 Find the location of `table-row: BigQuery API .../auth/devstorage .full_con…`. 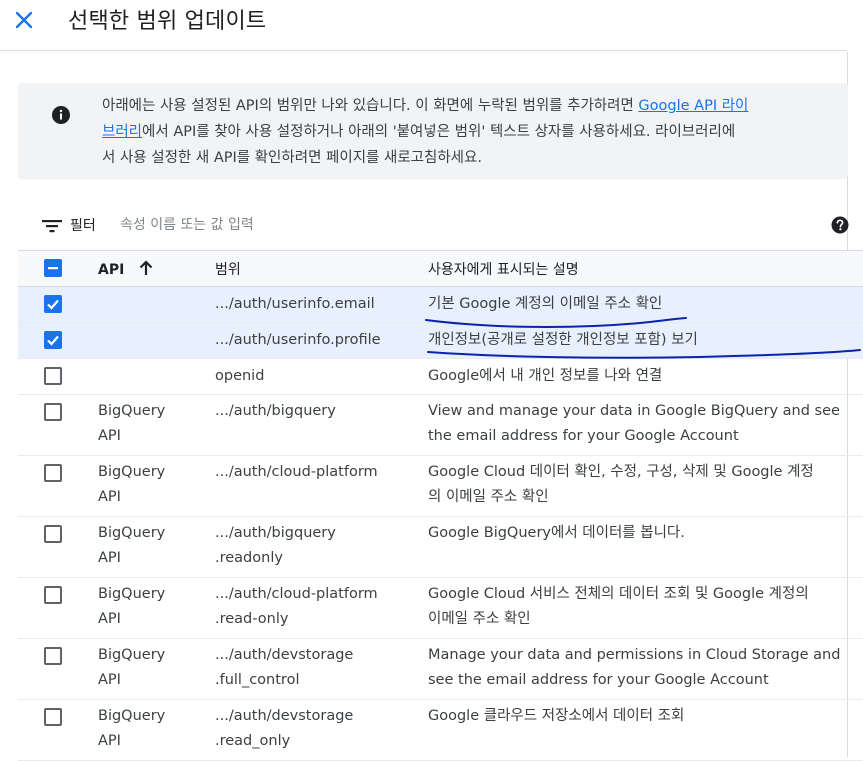

table-row: BigQuery API .../auth/devstorage .full_con… is located at coordinates (440, 669).